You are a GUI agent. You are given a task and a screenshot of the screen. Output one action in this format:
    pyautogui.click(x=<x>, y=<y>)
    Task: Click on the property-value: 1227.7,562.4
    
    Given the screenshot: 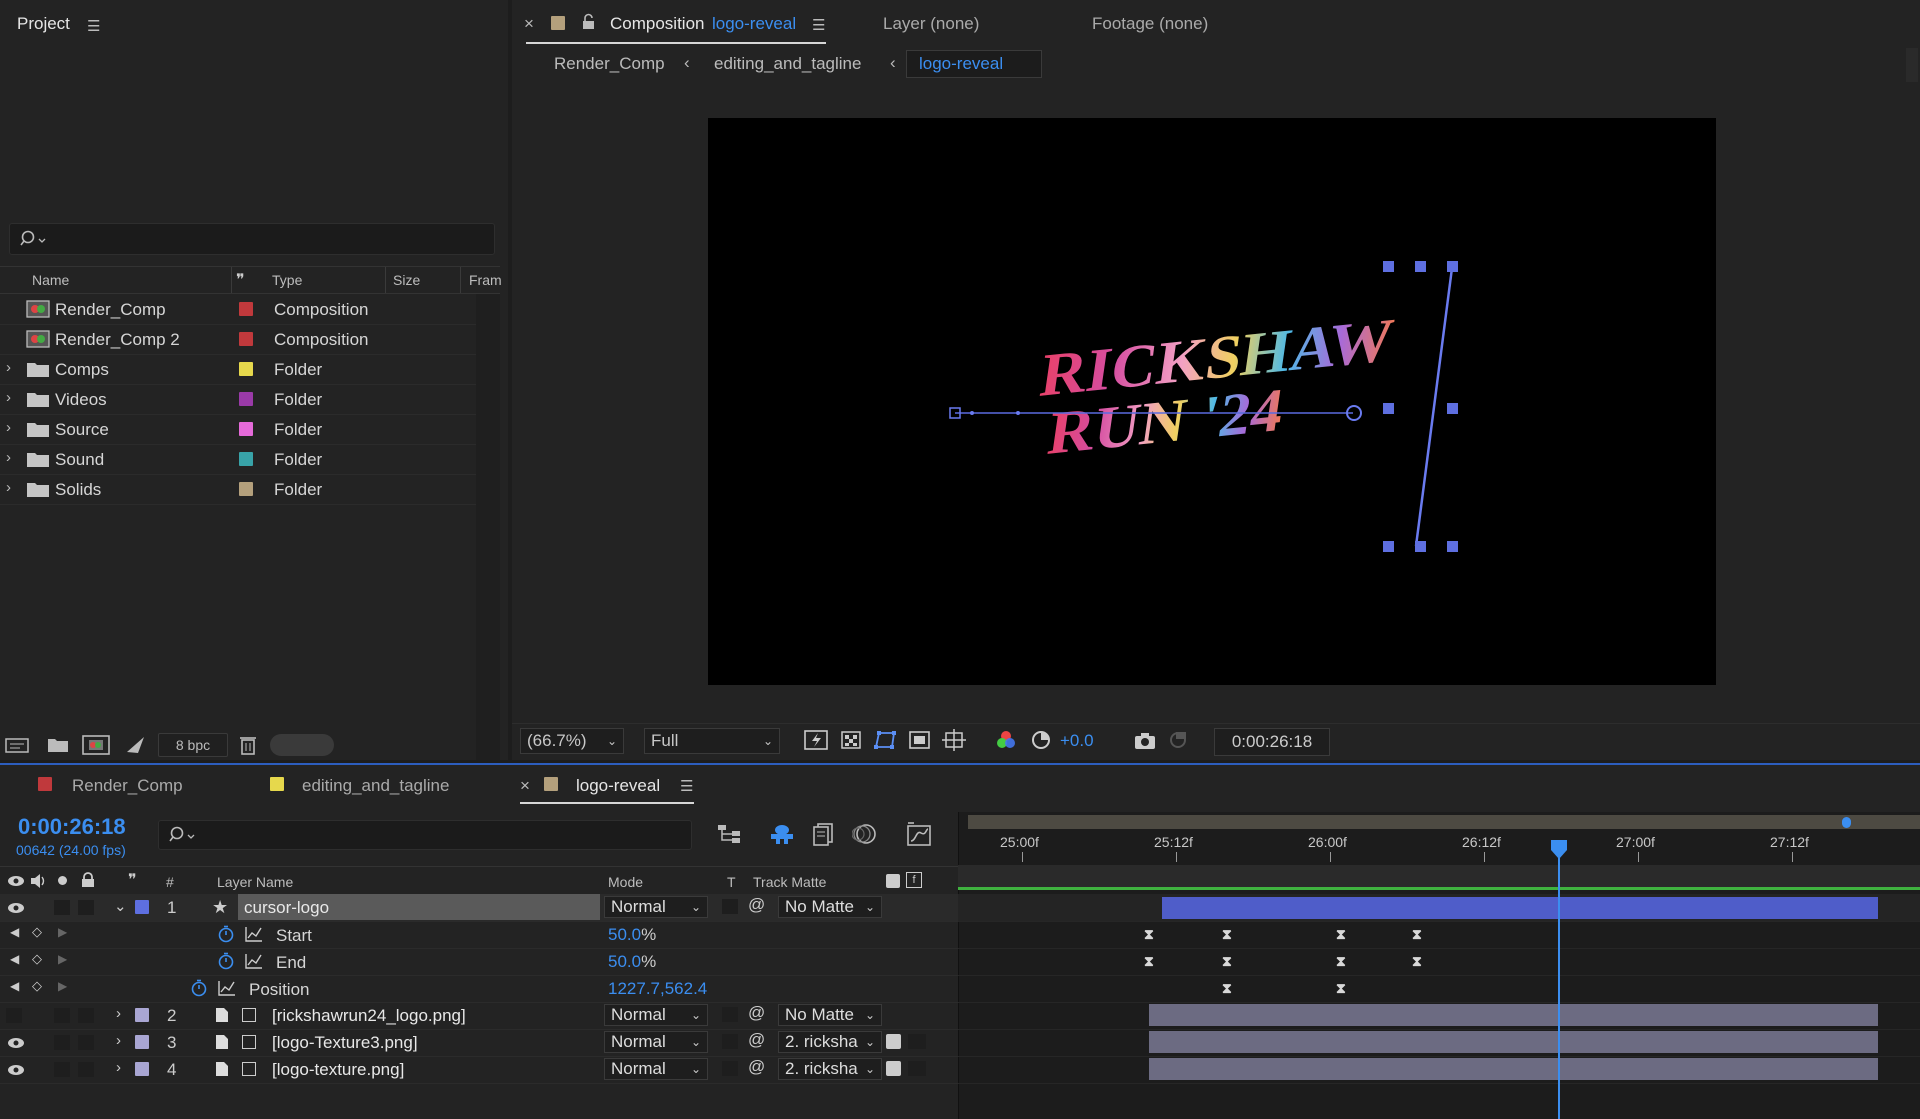 What is the action you would take?
    pyautogui.click(x=657, y=989)
    